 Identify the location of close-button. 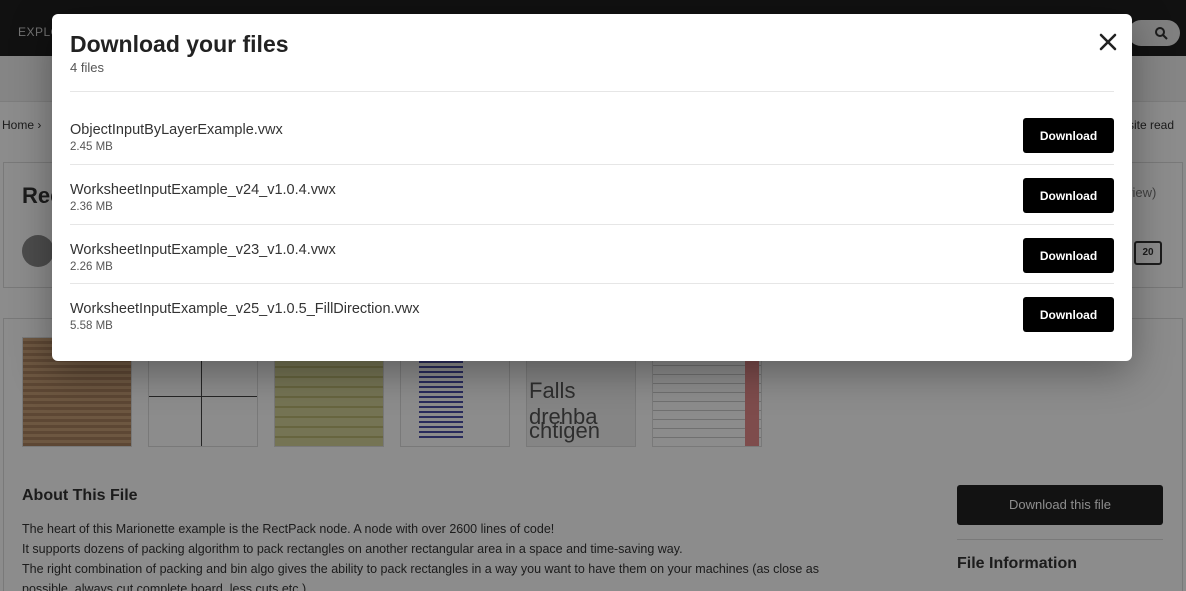
(1108, 42).